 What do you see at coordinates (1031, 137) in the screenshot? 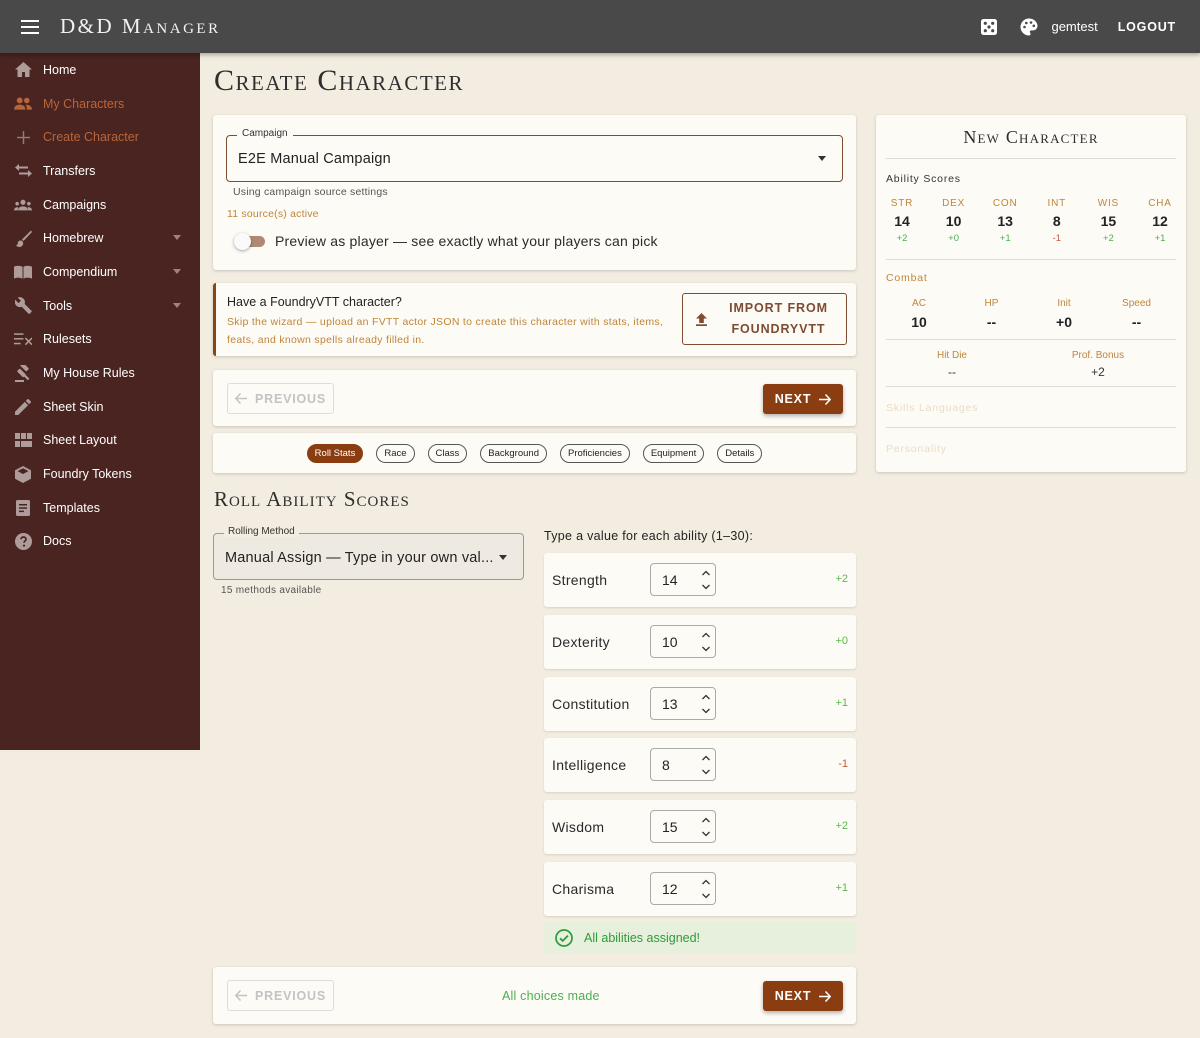
I see `summary-title: New Character` at bounding box center [1031, 137].